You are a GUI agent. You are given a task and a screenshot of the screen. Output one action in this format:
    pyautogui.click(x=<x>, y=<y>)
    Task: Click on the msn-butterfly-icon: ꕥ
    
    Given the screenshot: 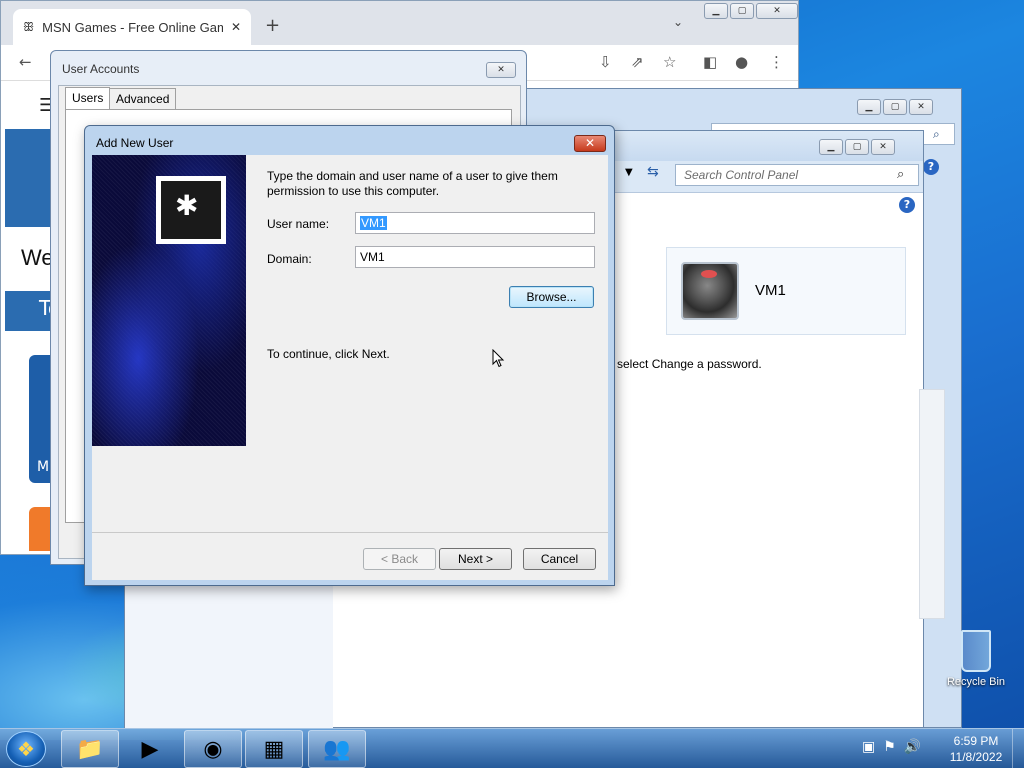 What is the action you would take?
    pyautogui.click(x=29, y=26)
    